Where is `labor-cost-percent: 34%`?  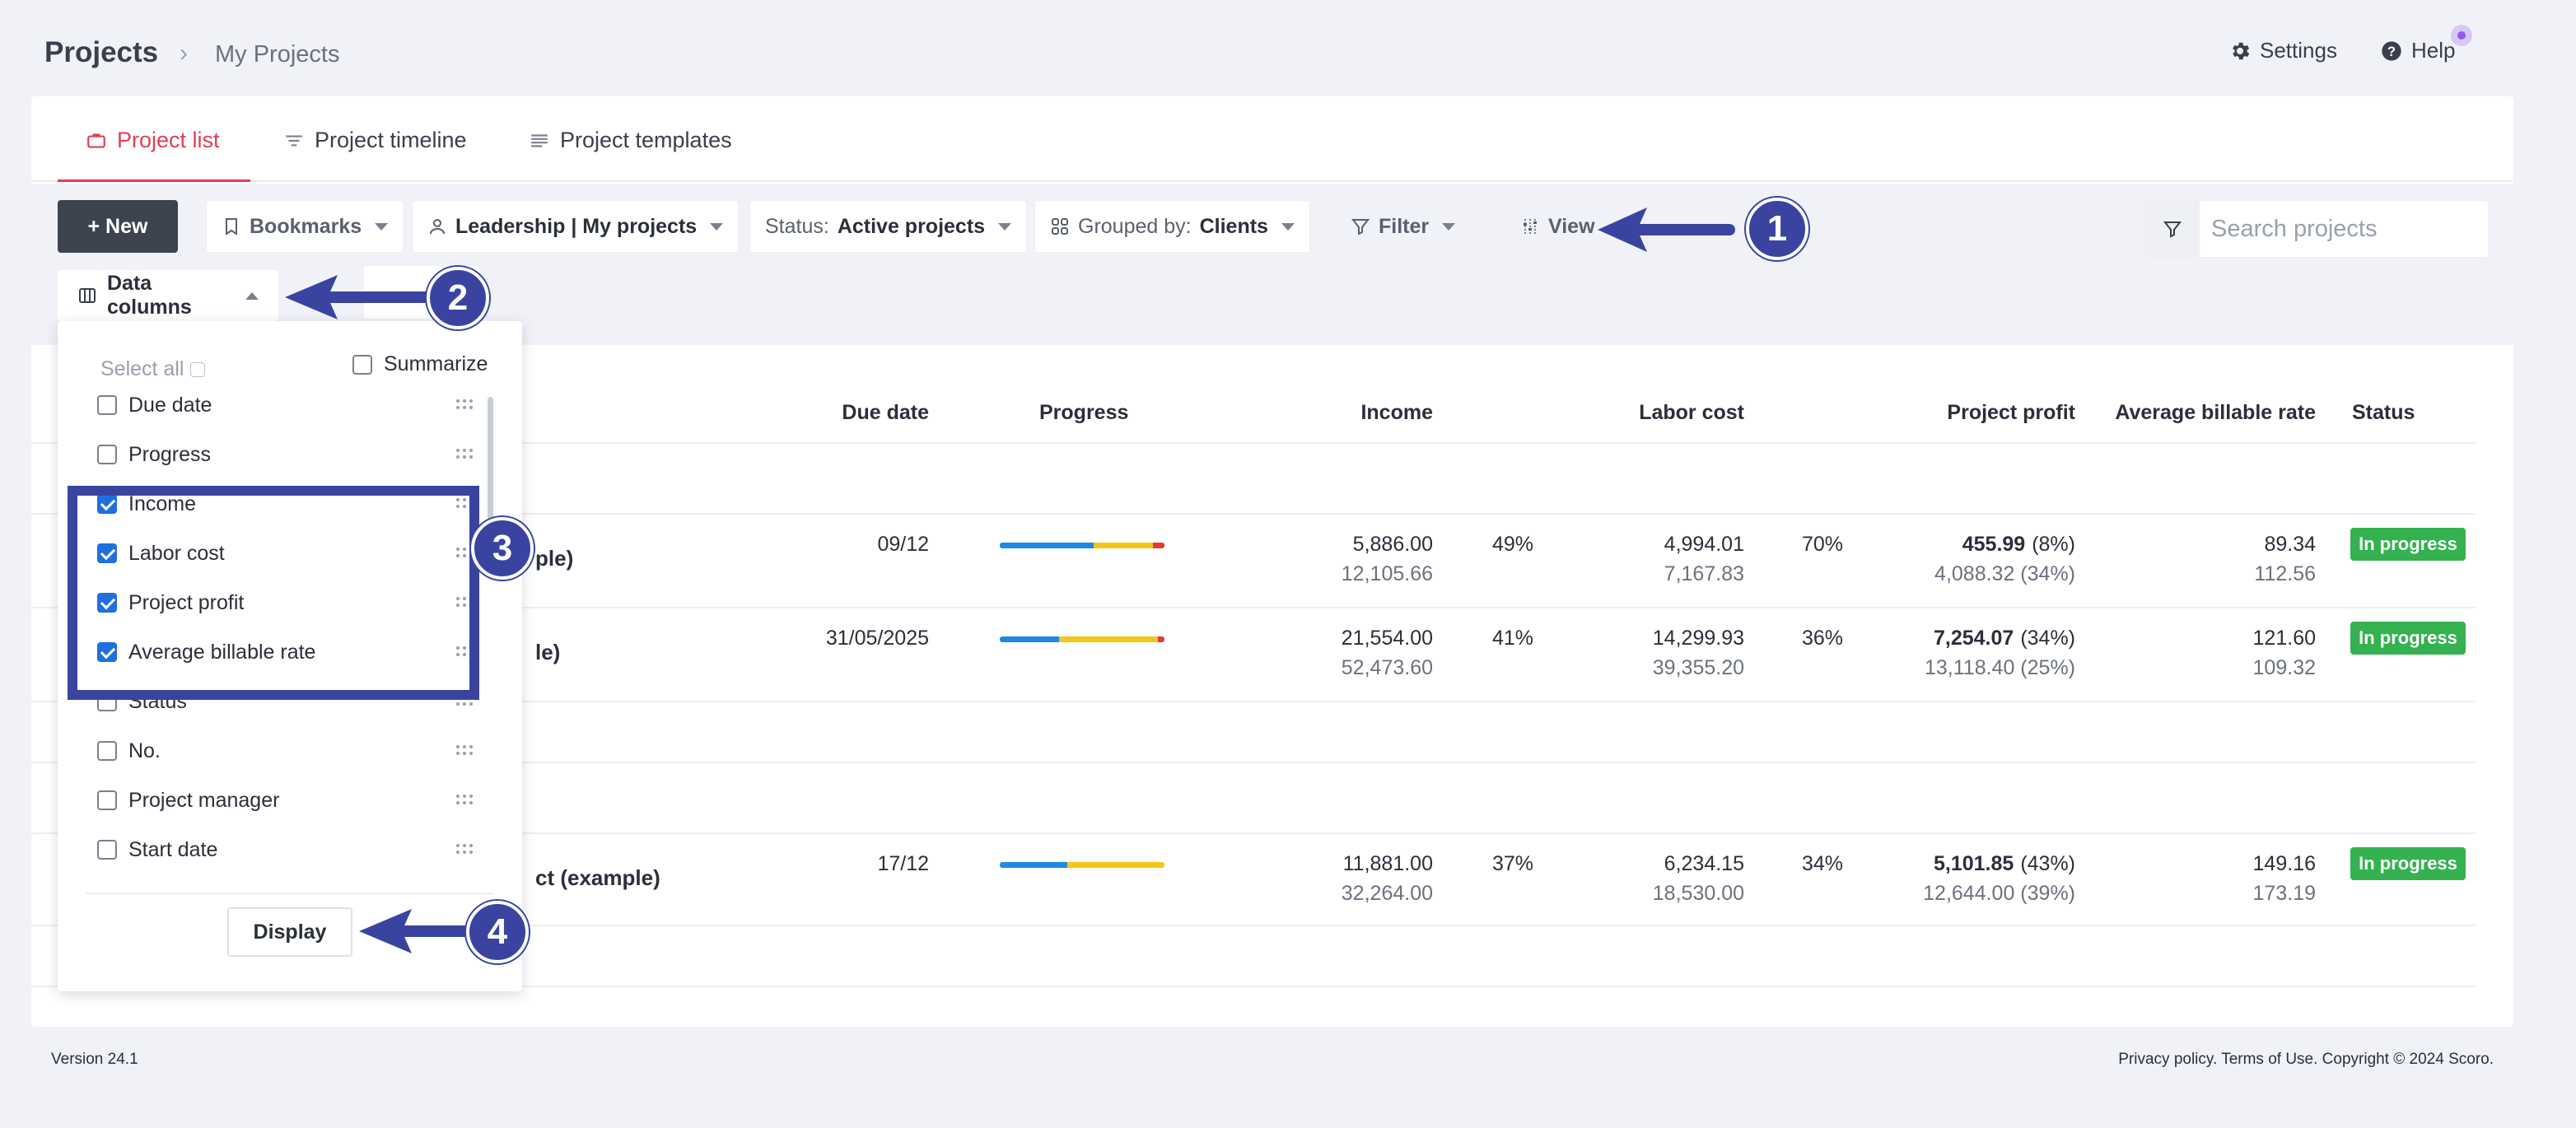
labor-cost-percent: 34% is located at coordinates (1823, 864).